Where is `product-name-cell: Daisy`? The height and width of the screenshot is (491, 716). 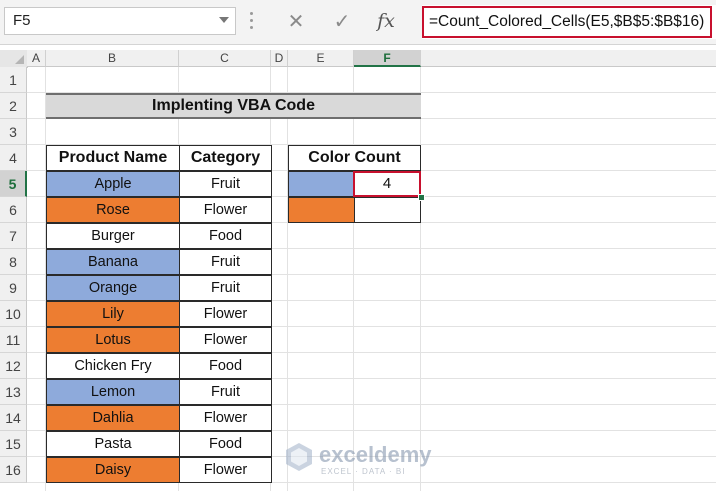
product-name-cell: Daisy is located at coordinates (113, 470).